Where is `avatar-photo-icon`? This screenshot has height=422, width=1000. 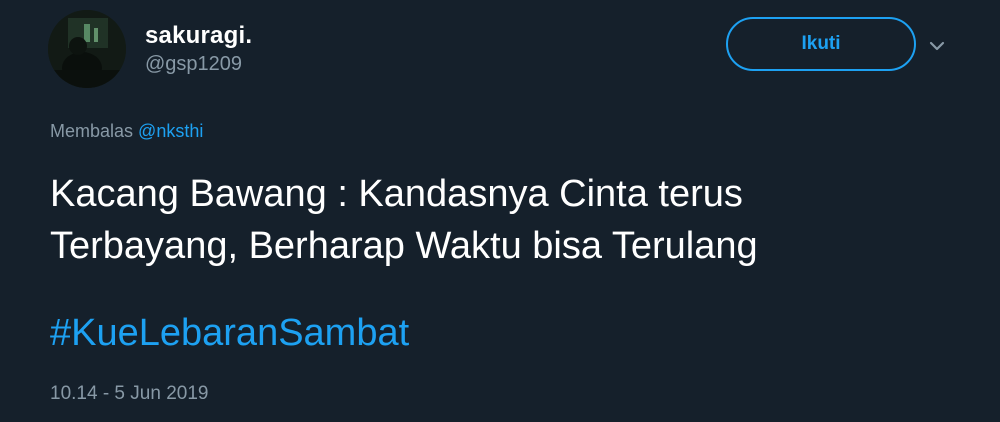
avatar-photo-icon is located at coordinates (87, 49).